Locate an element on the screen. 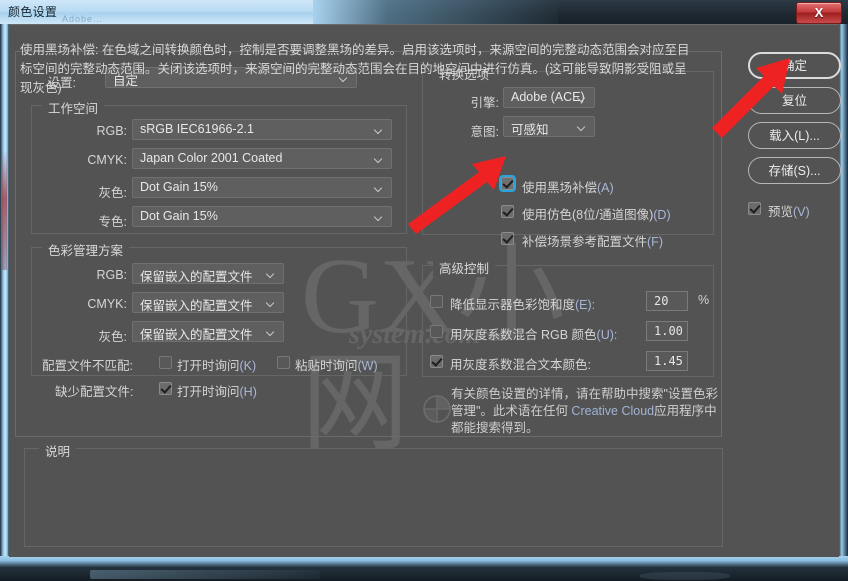 This screenshot has height=581, width=848. intent-label: 意图: is located at coordinates (484, 132).